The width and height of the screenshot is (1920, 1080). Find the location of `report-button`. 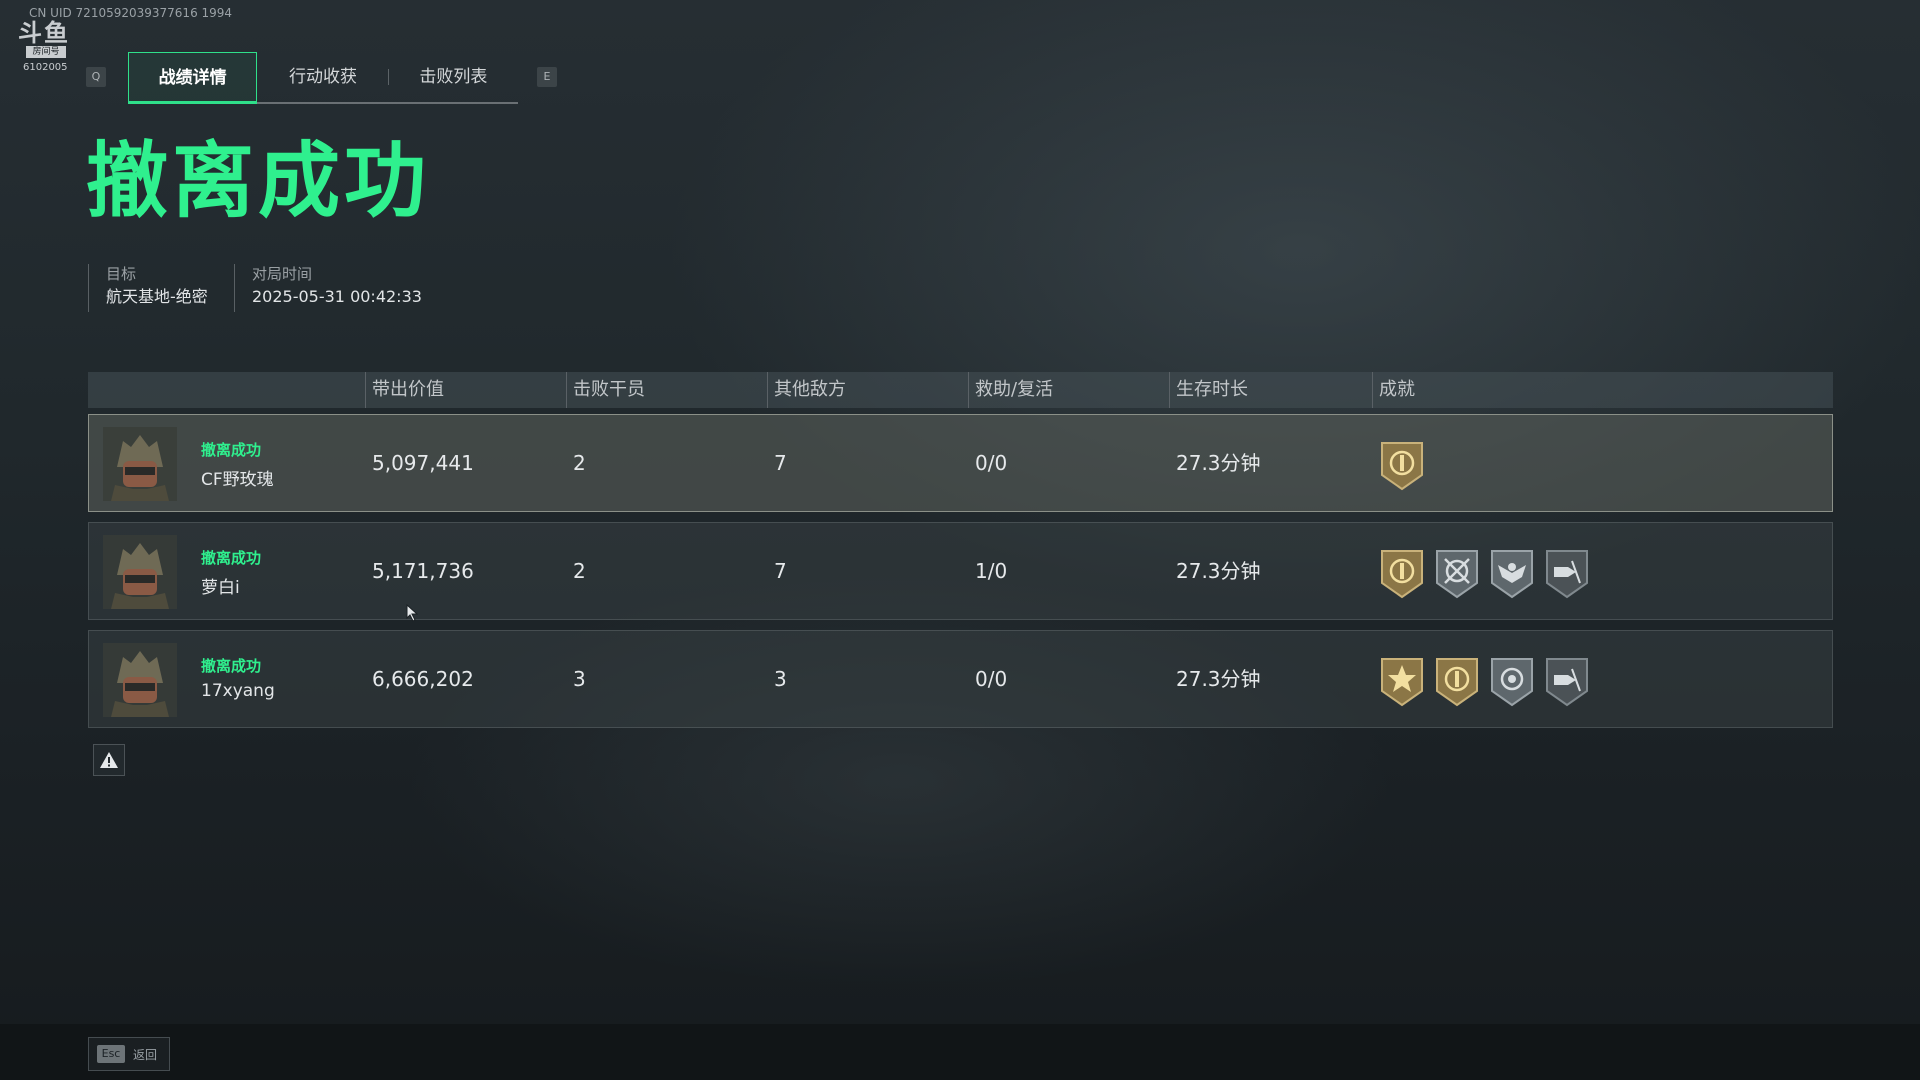

report-button is located at coordinates (109, 760).